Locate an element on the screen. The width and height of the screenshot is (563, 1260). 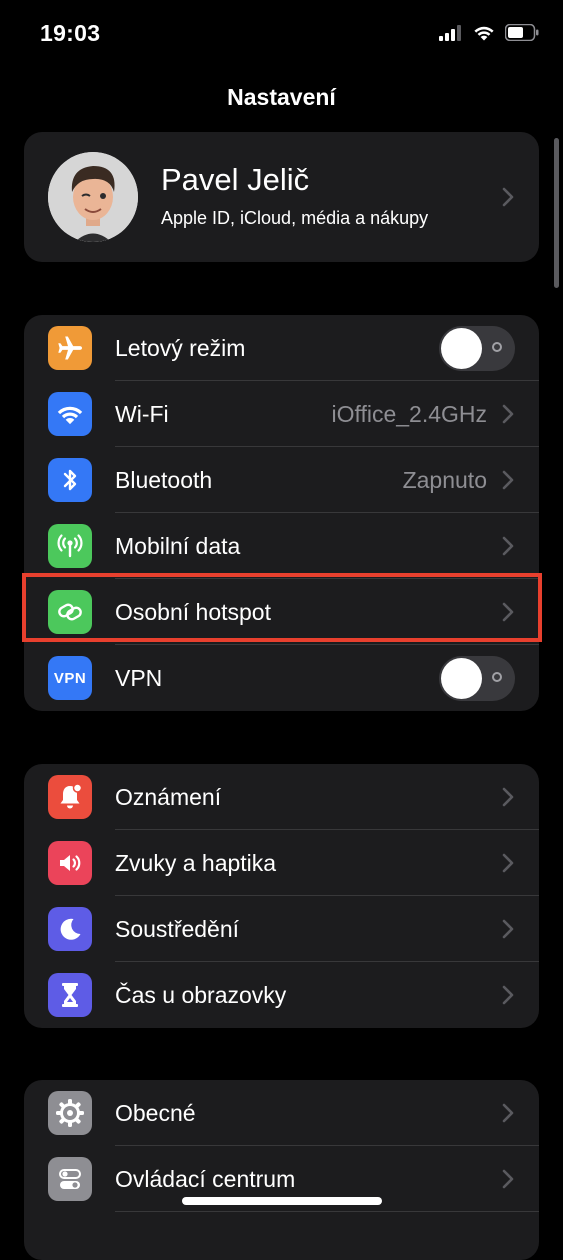
settings-row-general: Obecné is located at coordinates (281, 1113).